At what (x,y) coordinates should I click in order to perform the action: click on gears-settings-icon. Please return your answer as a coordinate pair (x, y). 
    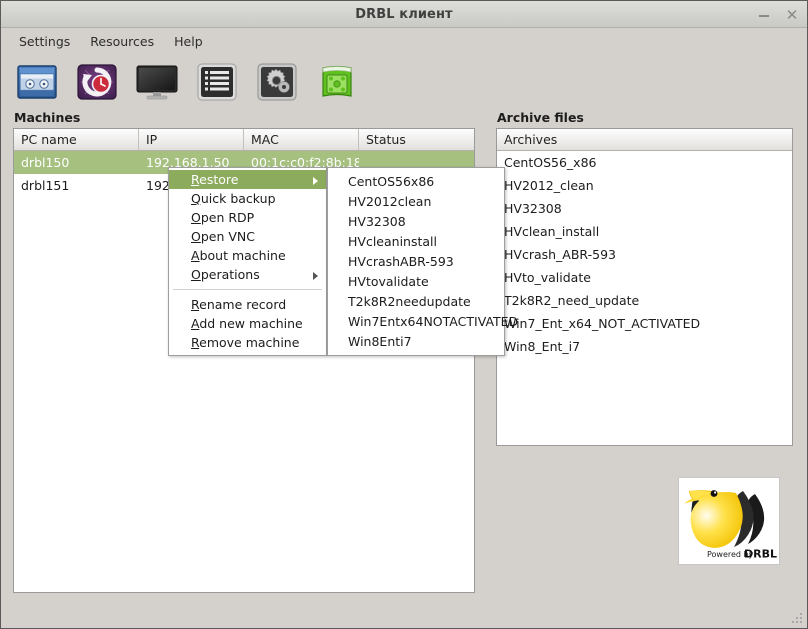
    Looking at the image, I should click on (277, 82).